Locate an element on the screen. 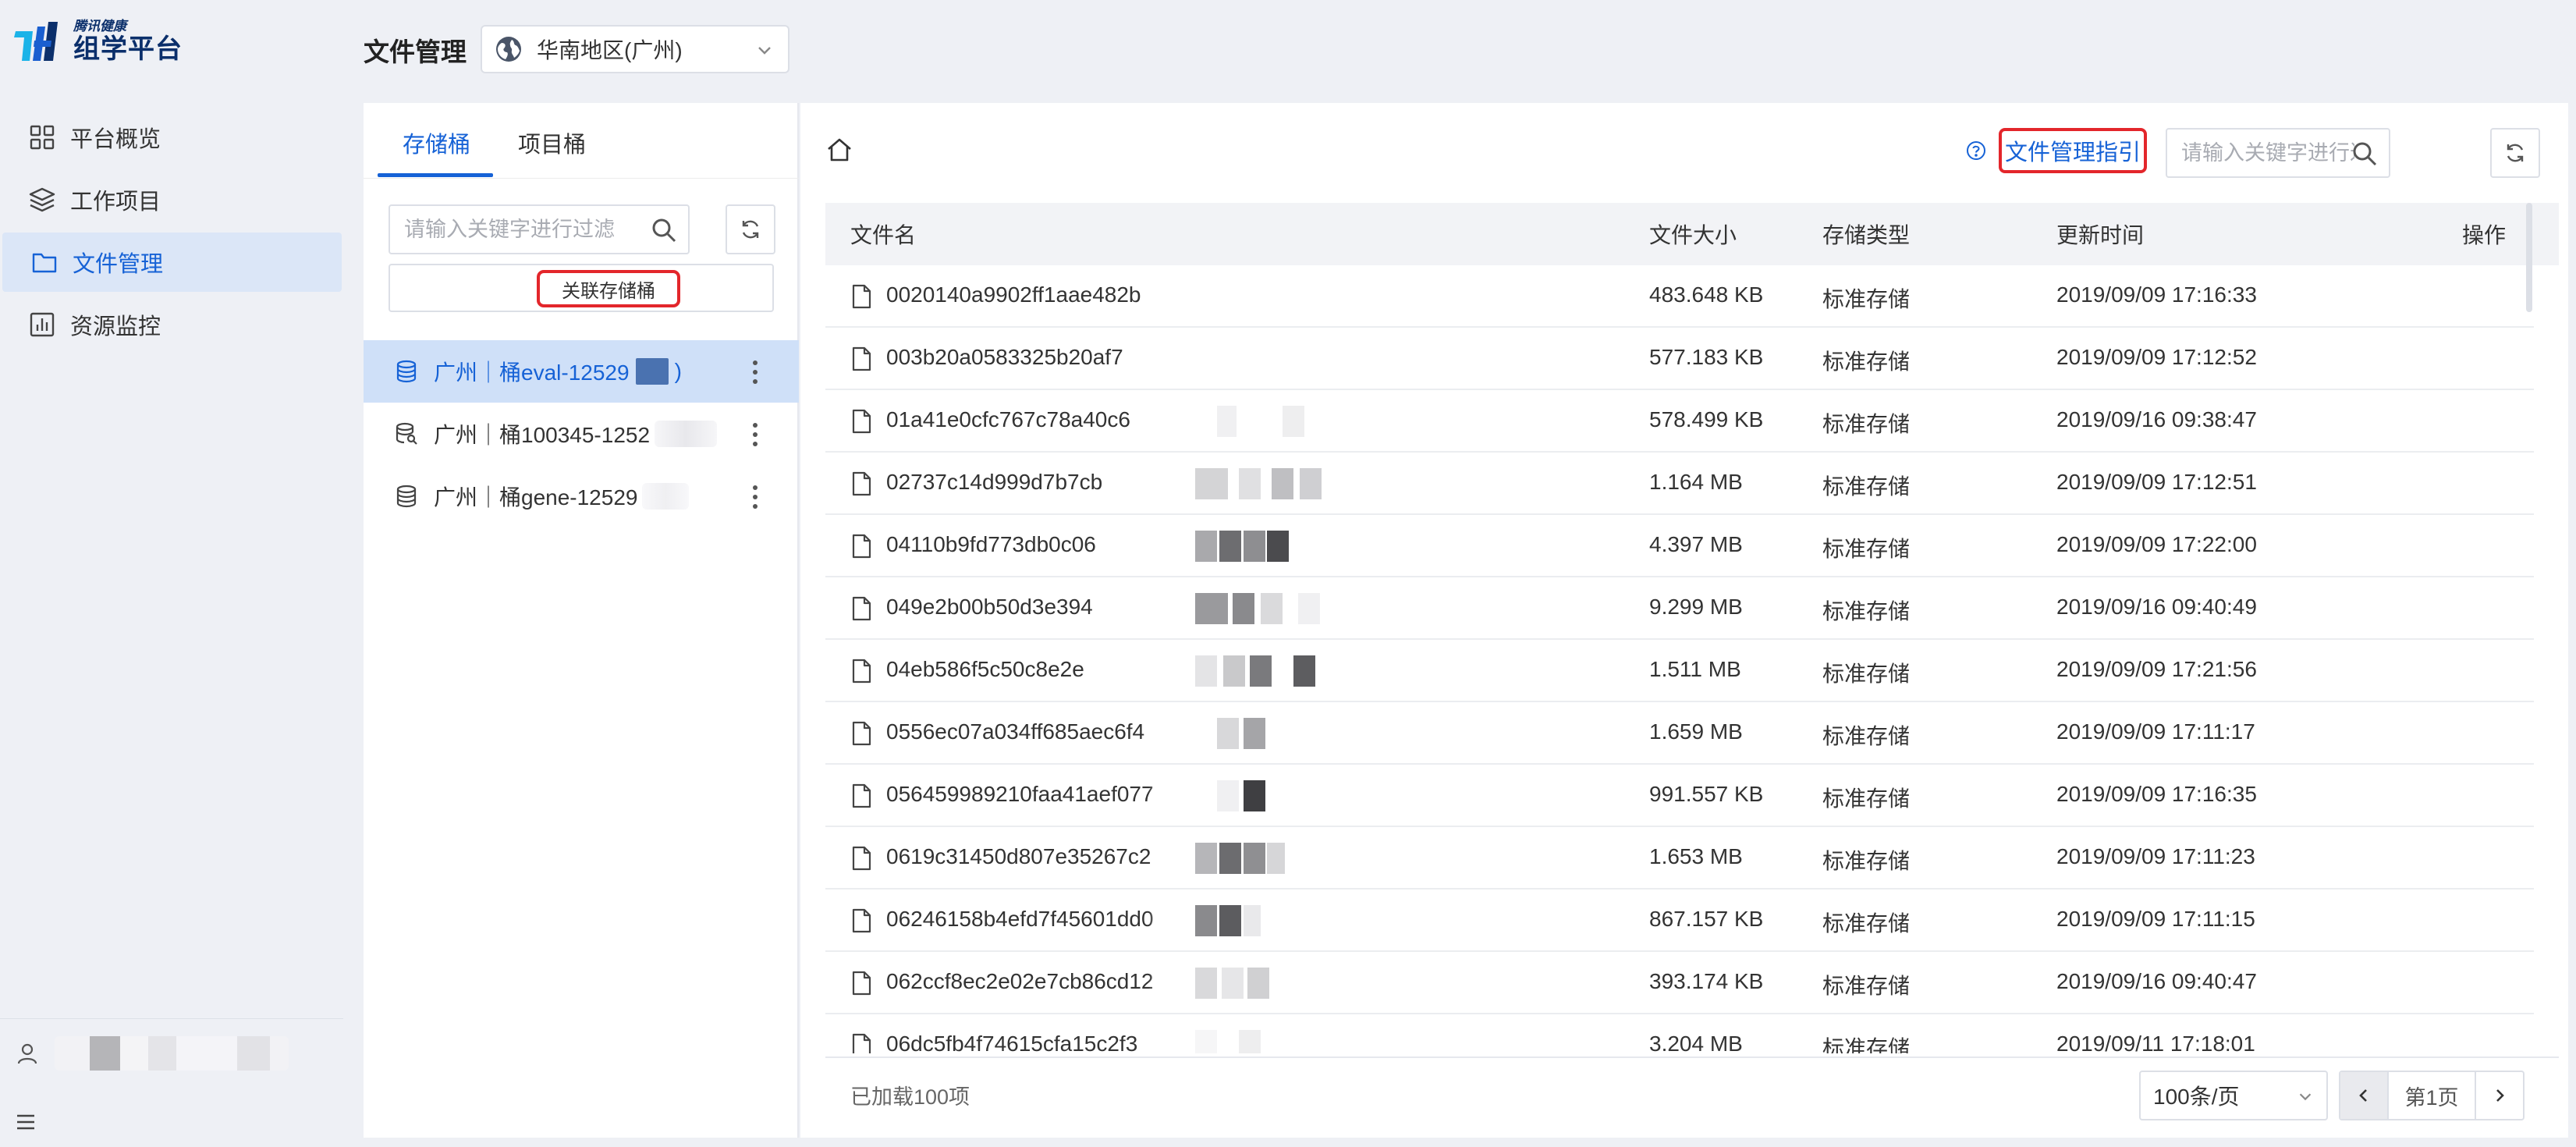 The image size is (2576, 1147). updated-time: 2019/09/16 09:38:47 is located at coordinates (2156, 419).